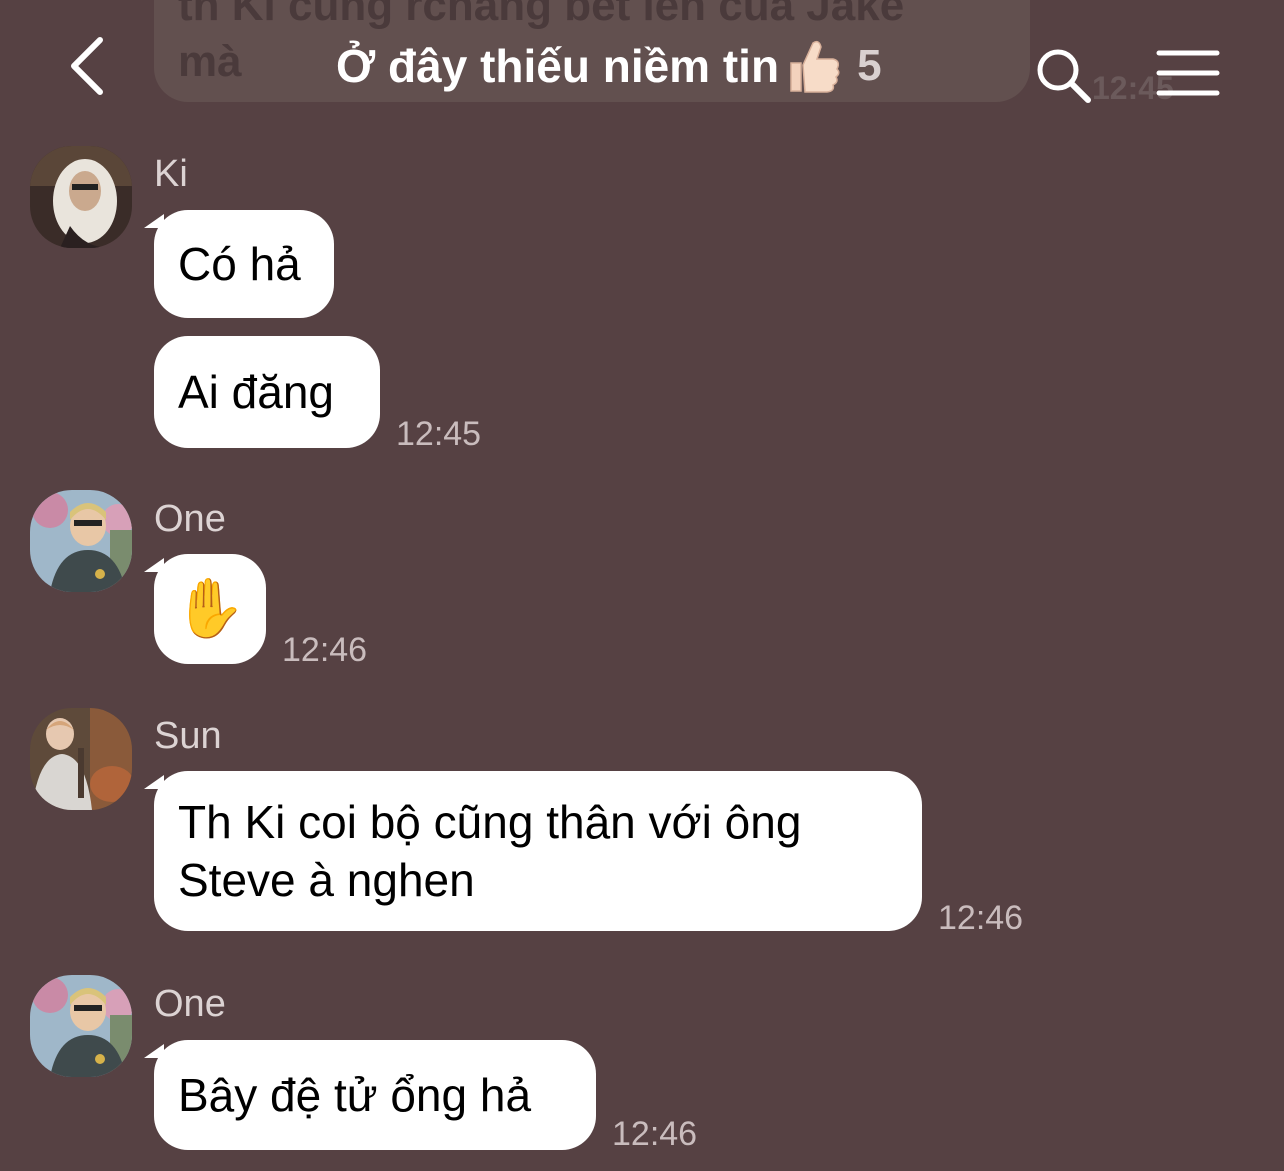 The image size is (1284, 1171). I want to click on sender-name: Sun, so click(188, 736).